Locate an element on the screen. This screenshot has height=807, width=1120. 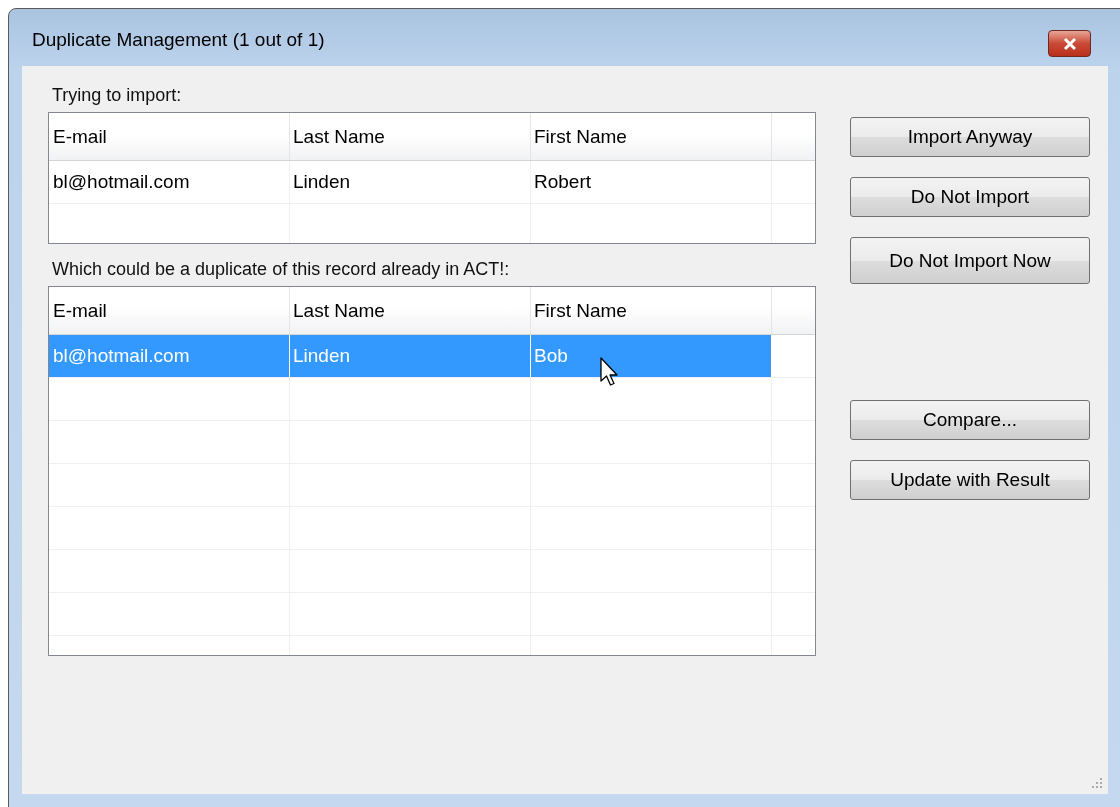
table-cell: bl@hotmail.com is located at coordinates (169, 182).